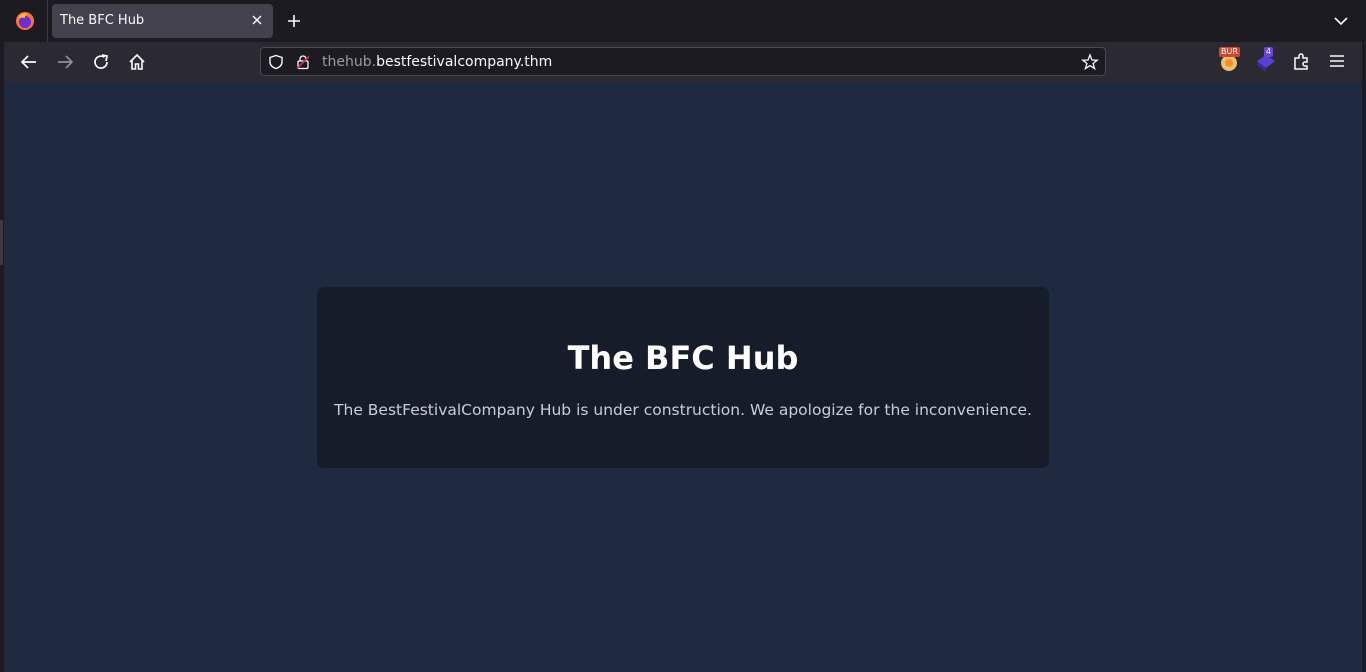 This screenshot has height=672, width=1366. Describe the element at coordinates (47, 21) in the screenshot. I see `tab-separator` at that location.